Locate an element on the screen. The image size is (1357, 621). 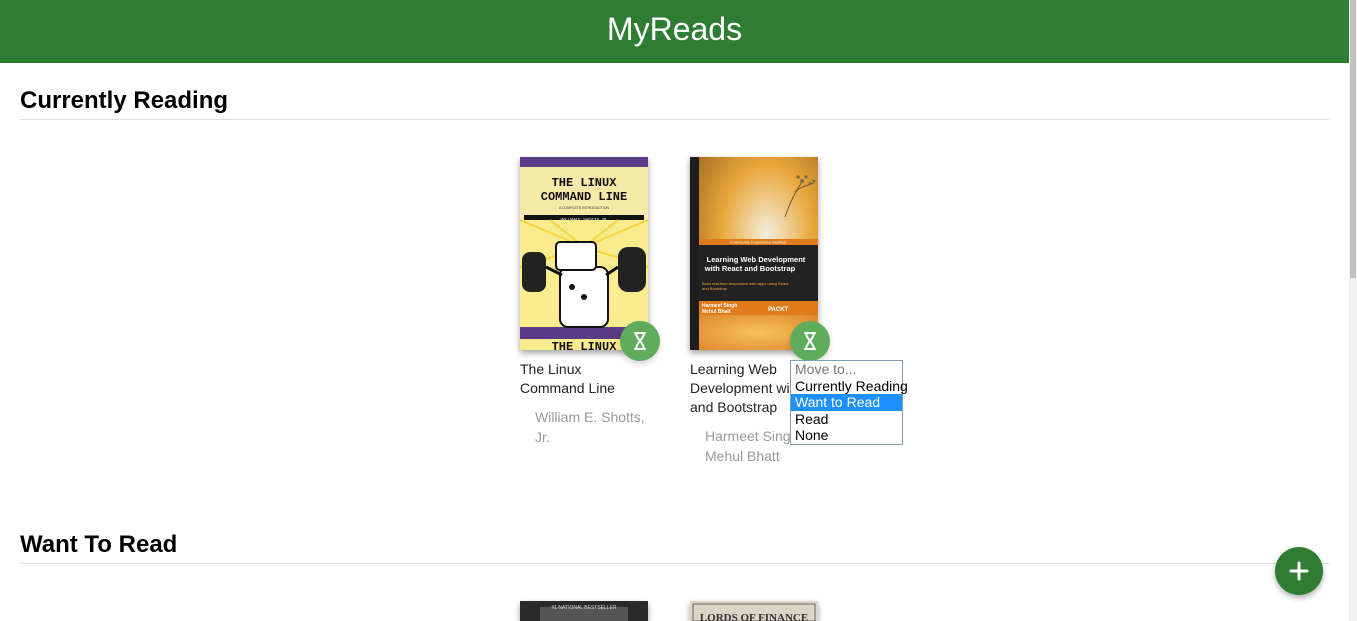
svg-text: Mehul Bhatt is located at coordinates (716, 312).